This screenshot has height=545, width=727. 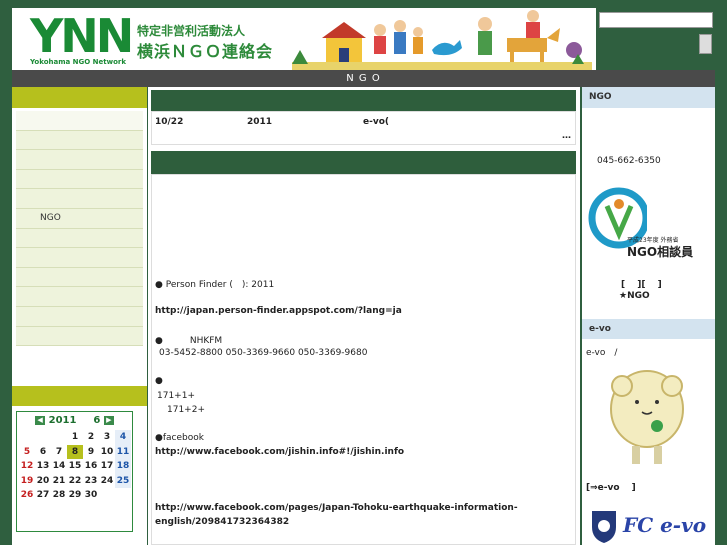 I want to click on calendar-day: 27, so click(x=43, y=495).